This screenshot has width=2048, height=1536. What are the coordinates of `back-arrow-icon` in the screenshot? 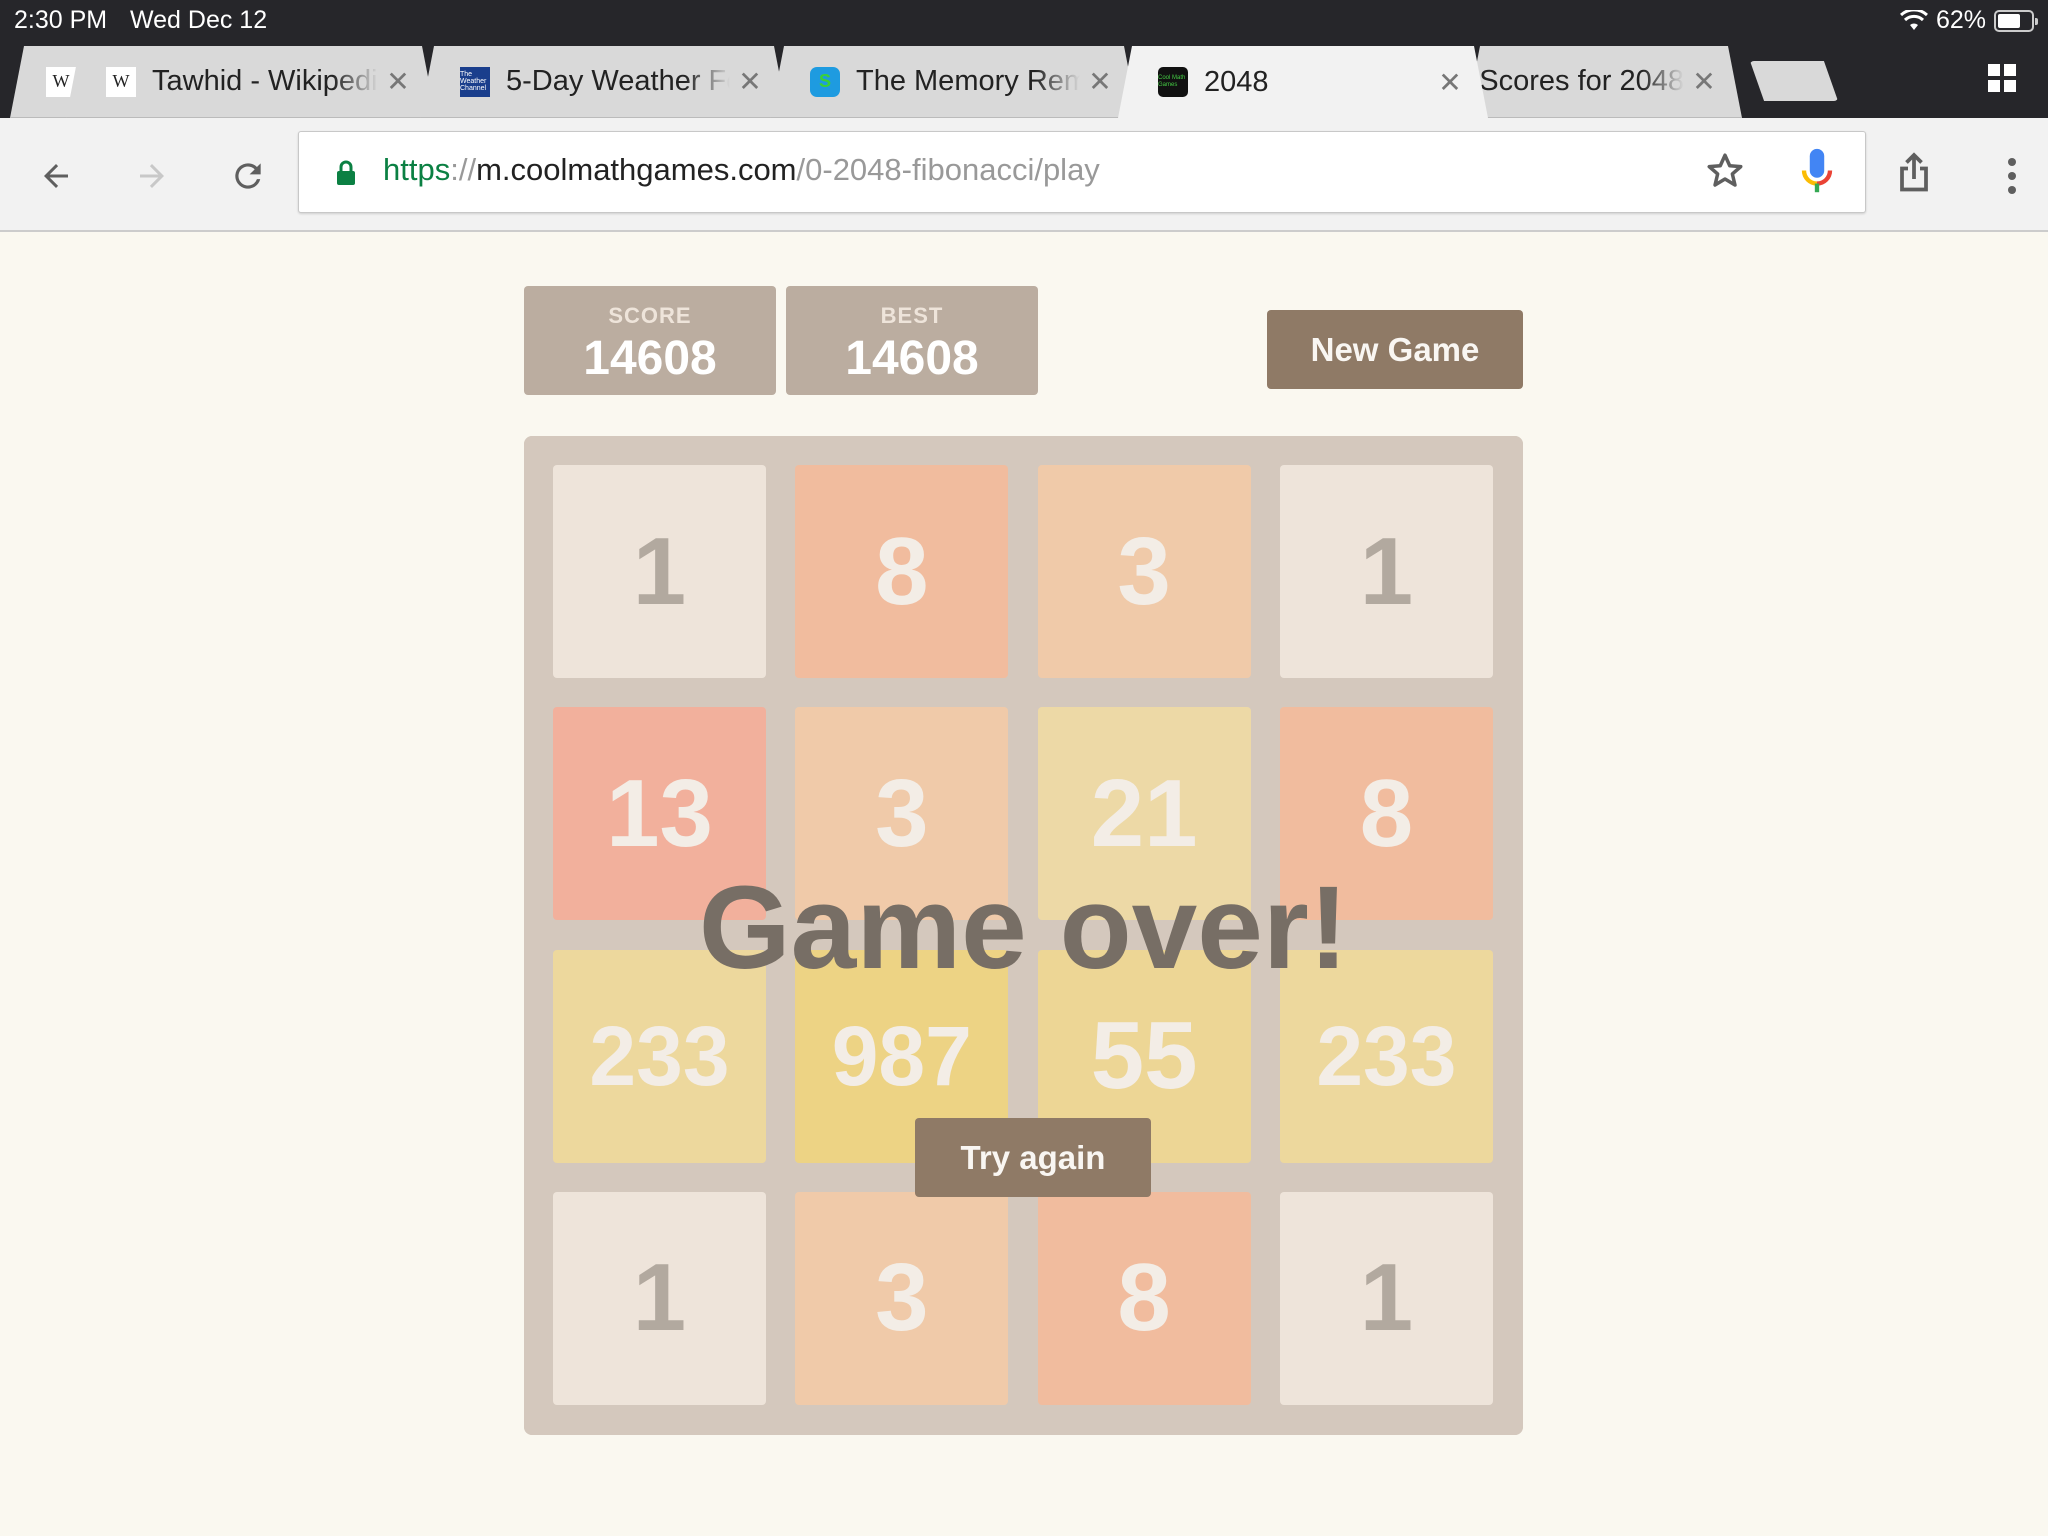 It's located at (56, 176).